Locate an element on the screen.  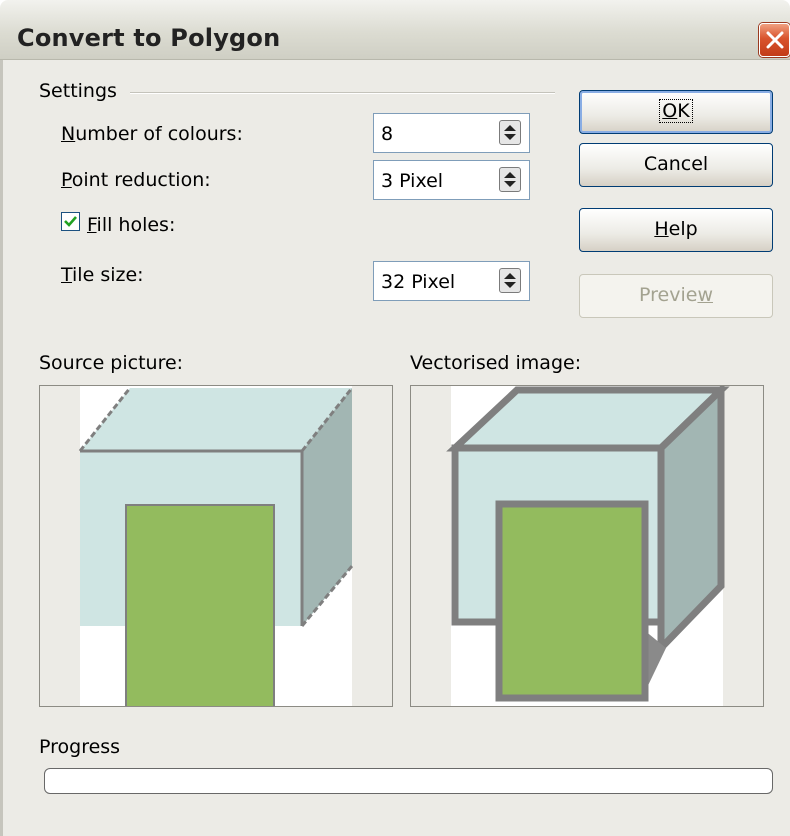
dialog-title: Convert to Polygon is located at coordinates (149, 38).